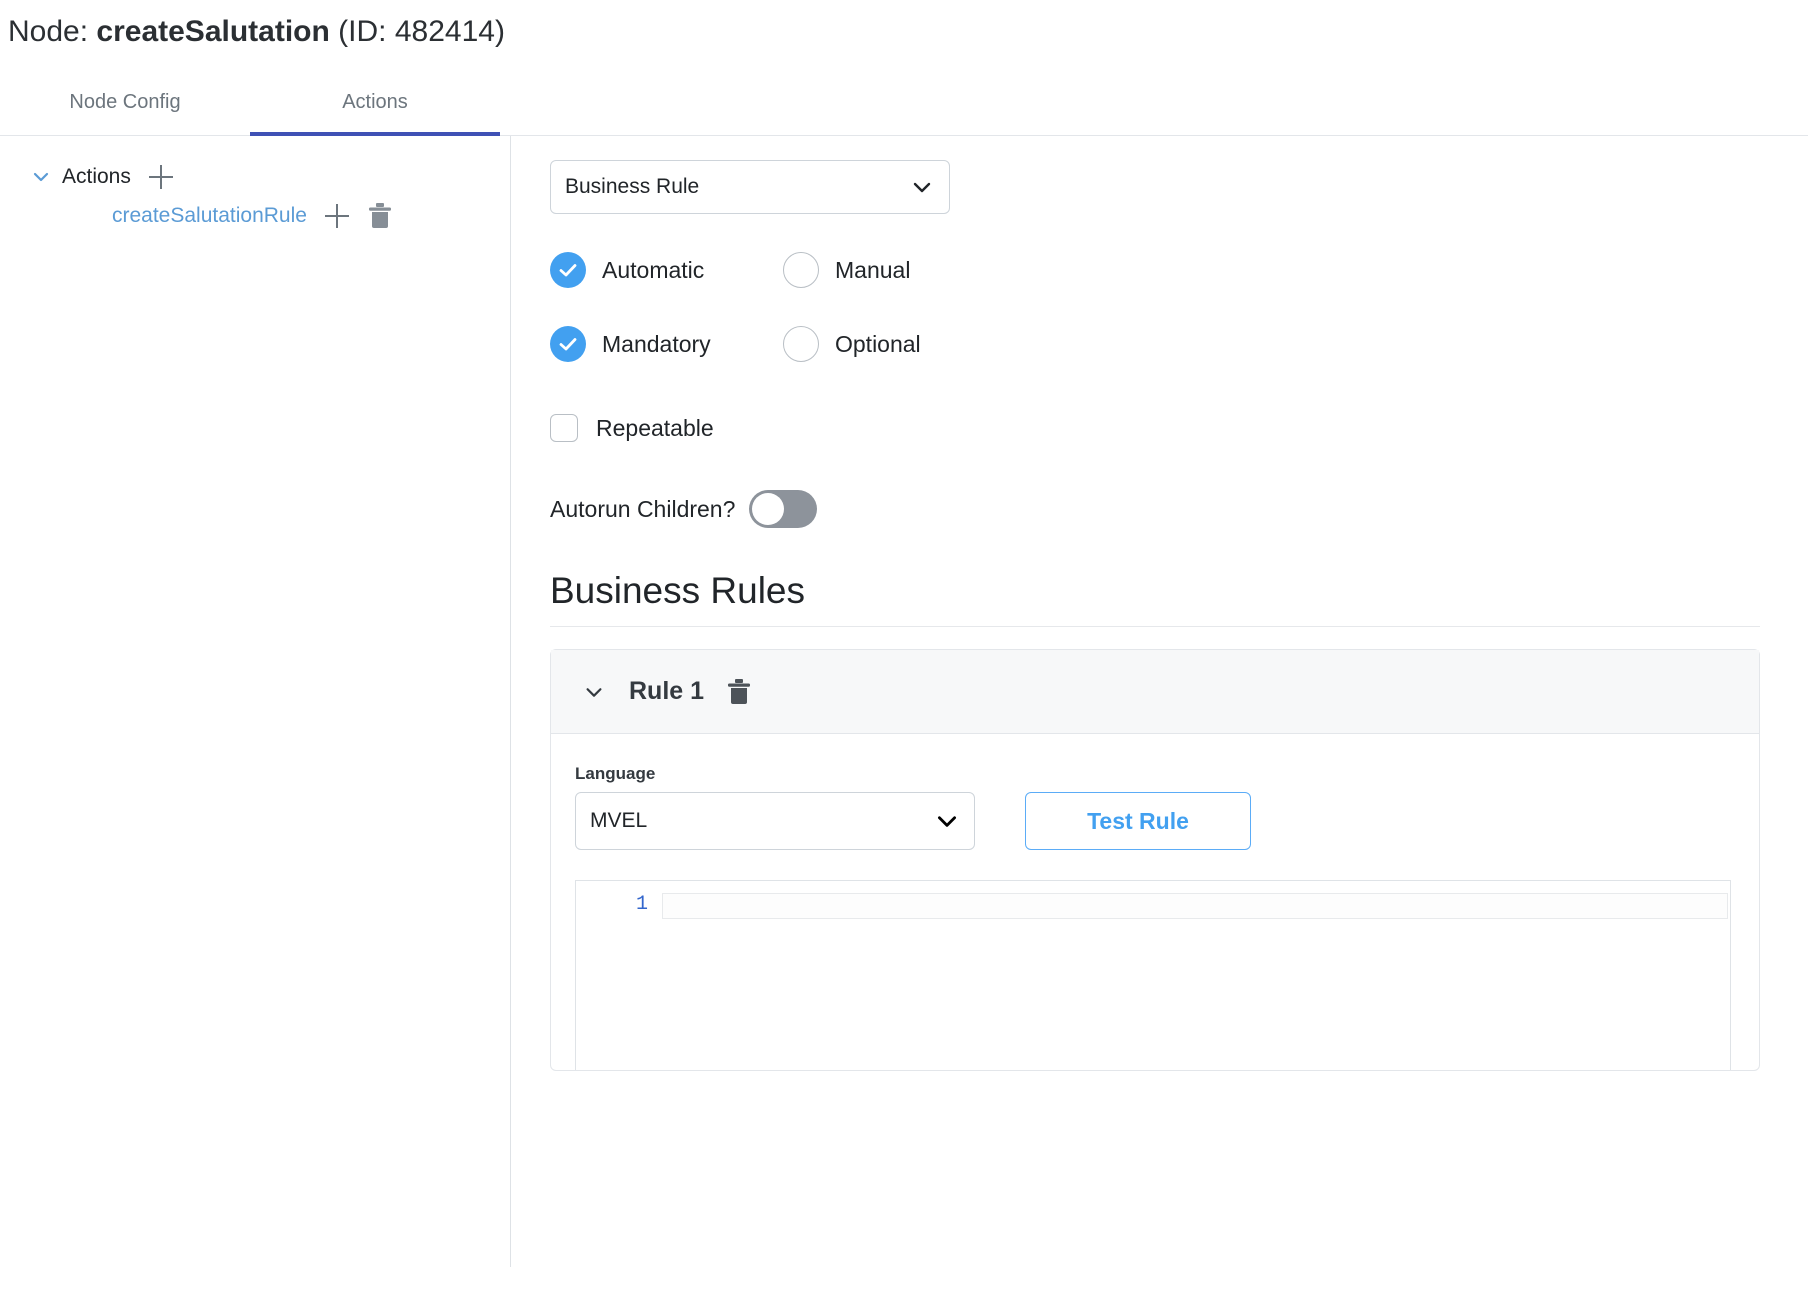 The height and width of the screenshot is (1294, 1808). Describe the element at coordinates (1179, 344) in the screenshot. I see `requirement-group: Mandatory Optional` at that location.